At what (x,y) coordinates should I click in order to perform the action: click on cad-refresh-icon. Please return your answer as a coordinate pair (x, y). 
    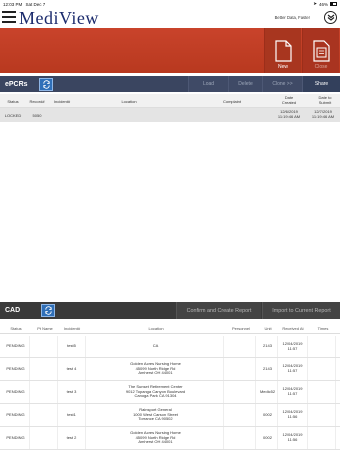
    Looking at the image, I should click on (48, 310).